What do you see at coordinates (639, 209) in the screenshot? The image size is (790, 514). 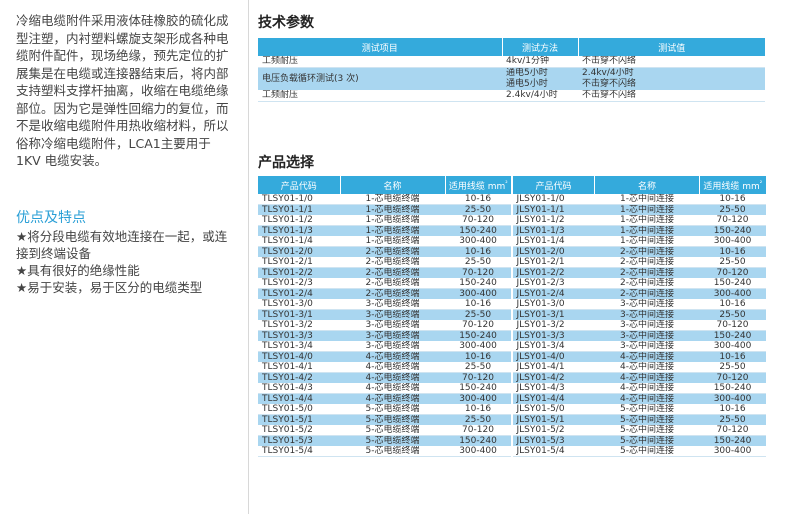 I see `product-row: JLSY01-1/1 1-芯中间连接 25-50` at bounding box center [639, 209].